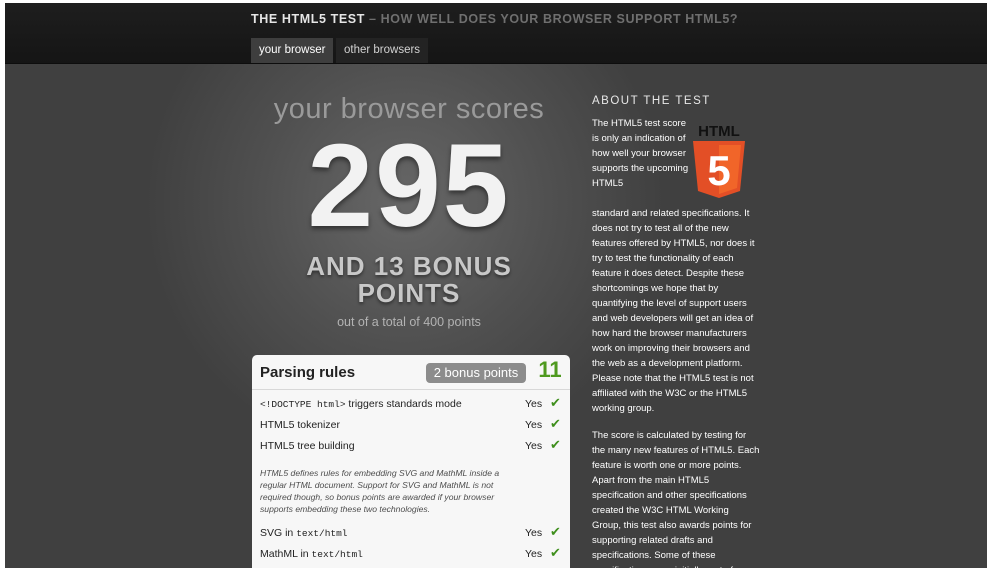 Image resolution: width=988 pixels, height=570 pixels. What do you see at coordinates (411, 372) in the screenshot?
I see `parsing-rules-header: Parsing rules 2 bonus points 11` at bounding box center [411, 372].